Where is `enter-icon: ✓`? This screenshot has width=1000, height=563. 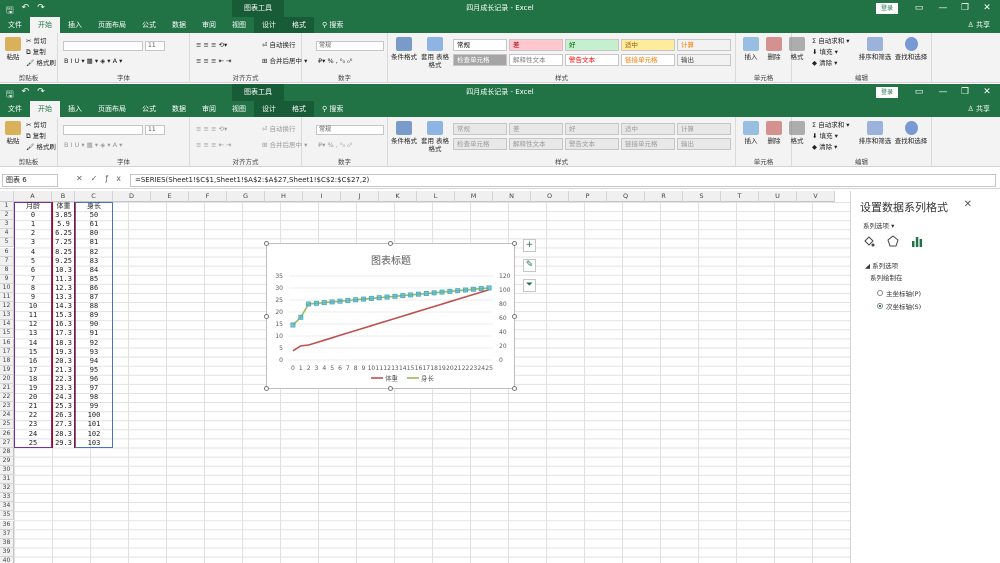 enter-icon: ✓ is located at coordinates (98, 178).